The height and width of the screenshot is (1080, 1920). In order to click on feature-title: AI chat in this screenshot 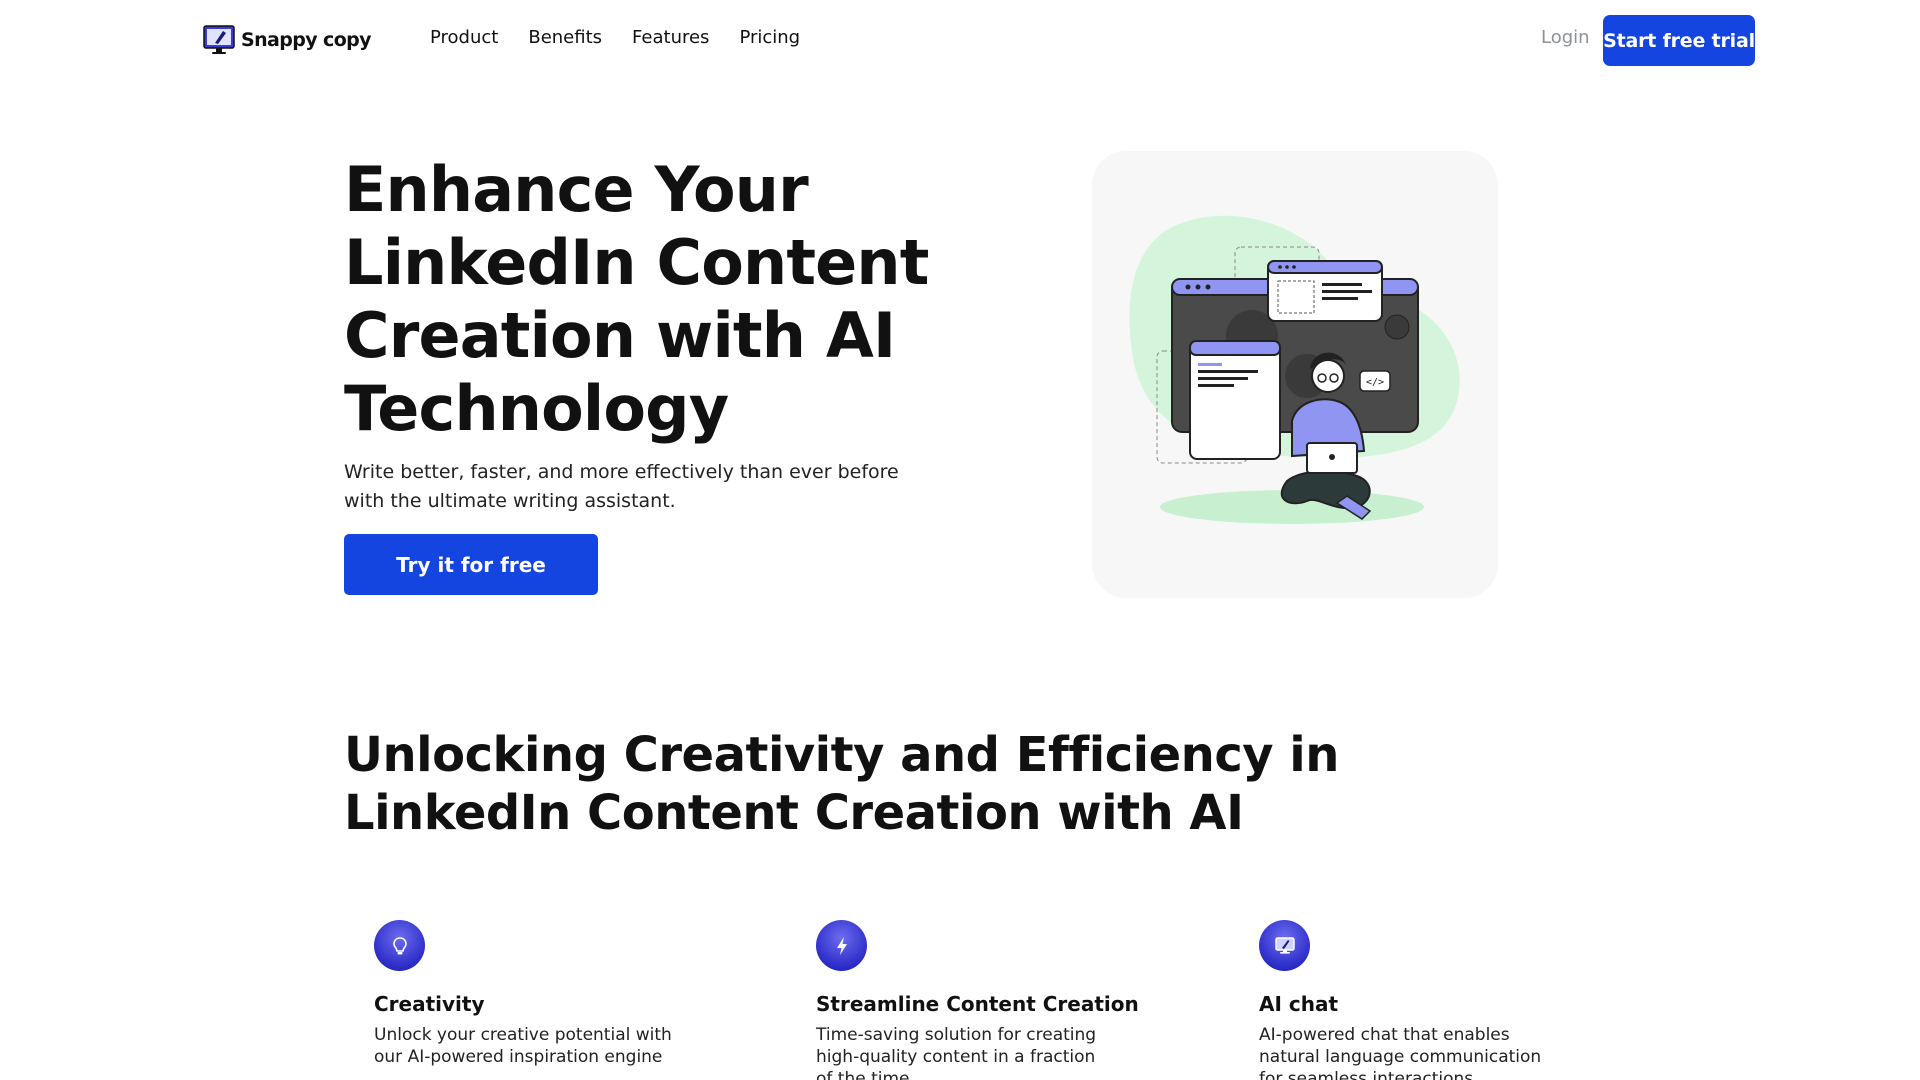, I will do `click(1299, 1004)`.